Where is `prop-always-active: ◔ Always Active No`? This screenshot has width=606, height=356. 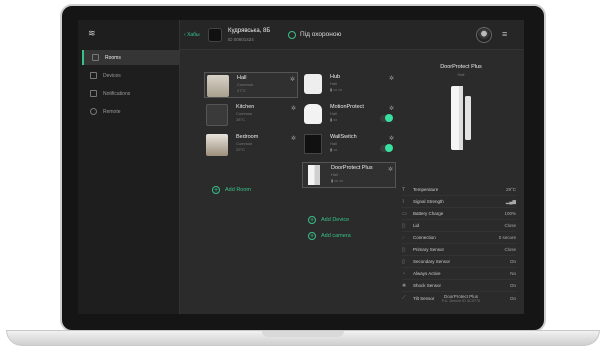 prop-always-active: ◔ Always Active No is located at coordinates (459, 274).